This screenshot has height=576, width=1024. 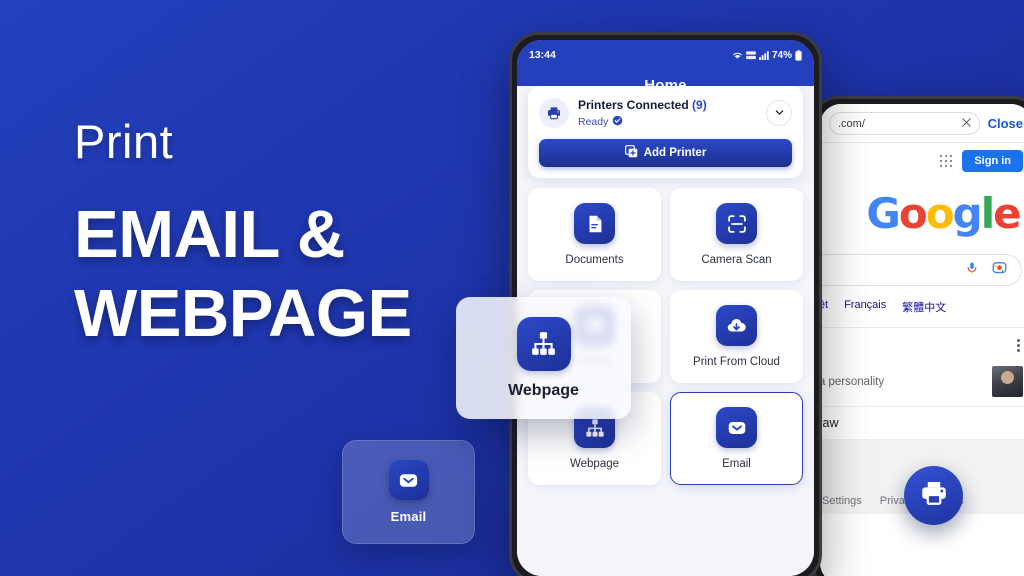 I want to click on battery-icon, so click(x=798, y=55).